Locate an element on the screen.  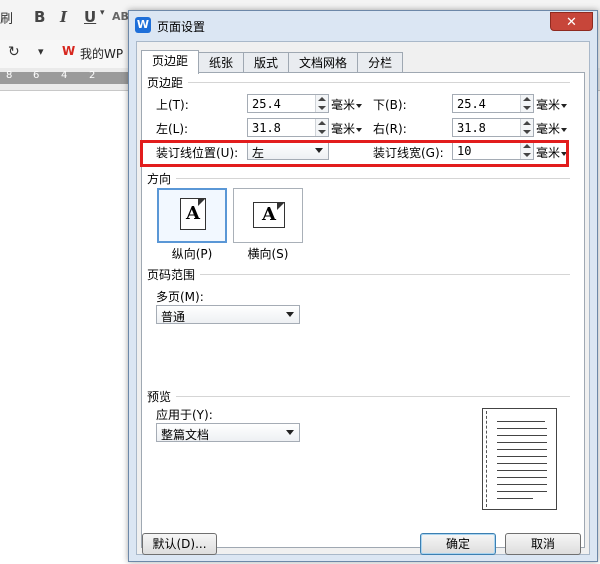
ruler-tick: 2 is located at coordinates (92, 75).